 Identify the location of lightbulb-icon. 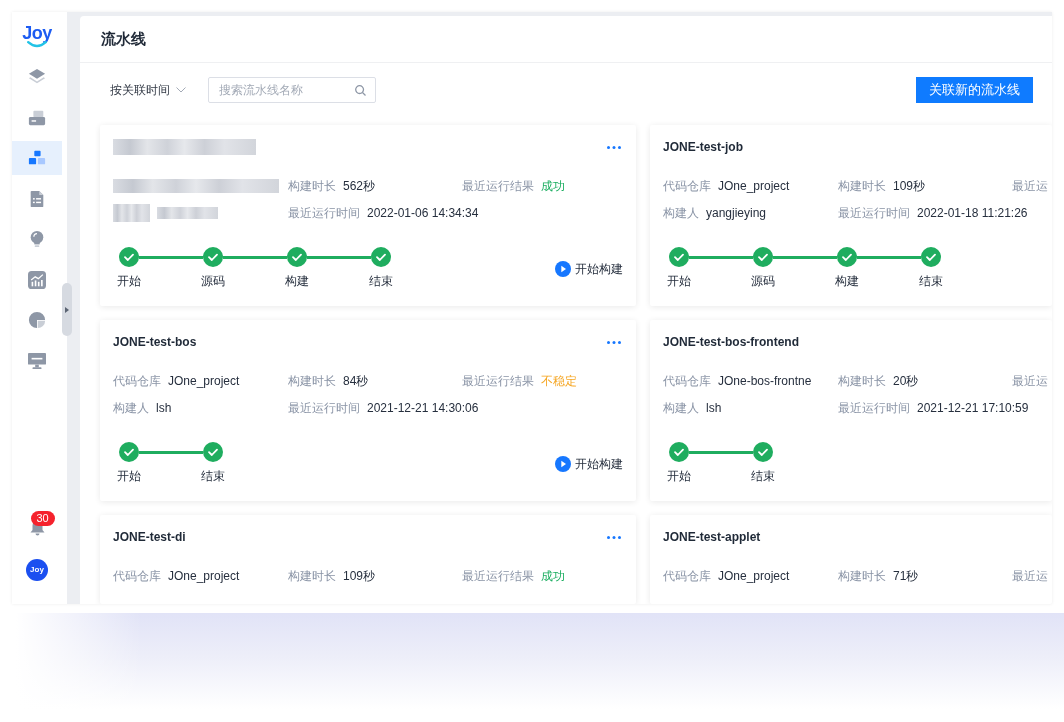
(37, 239).